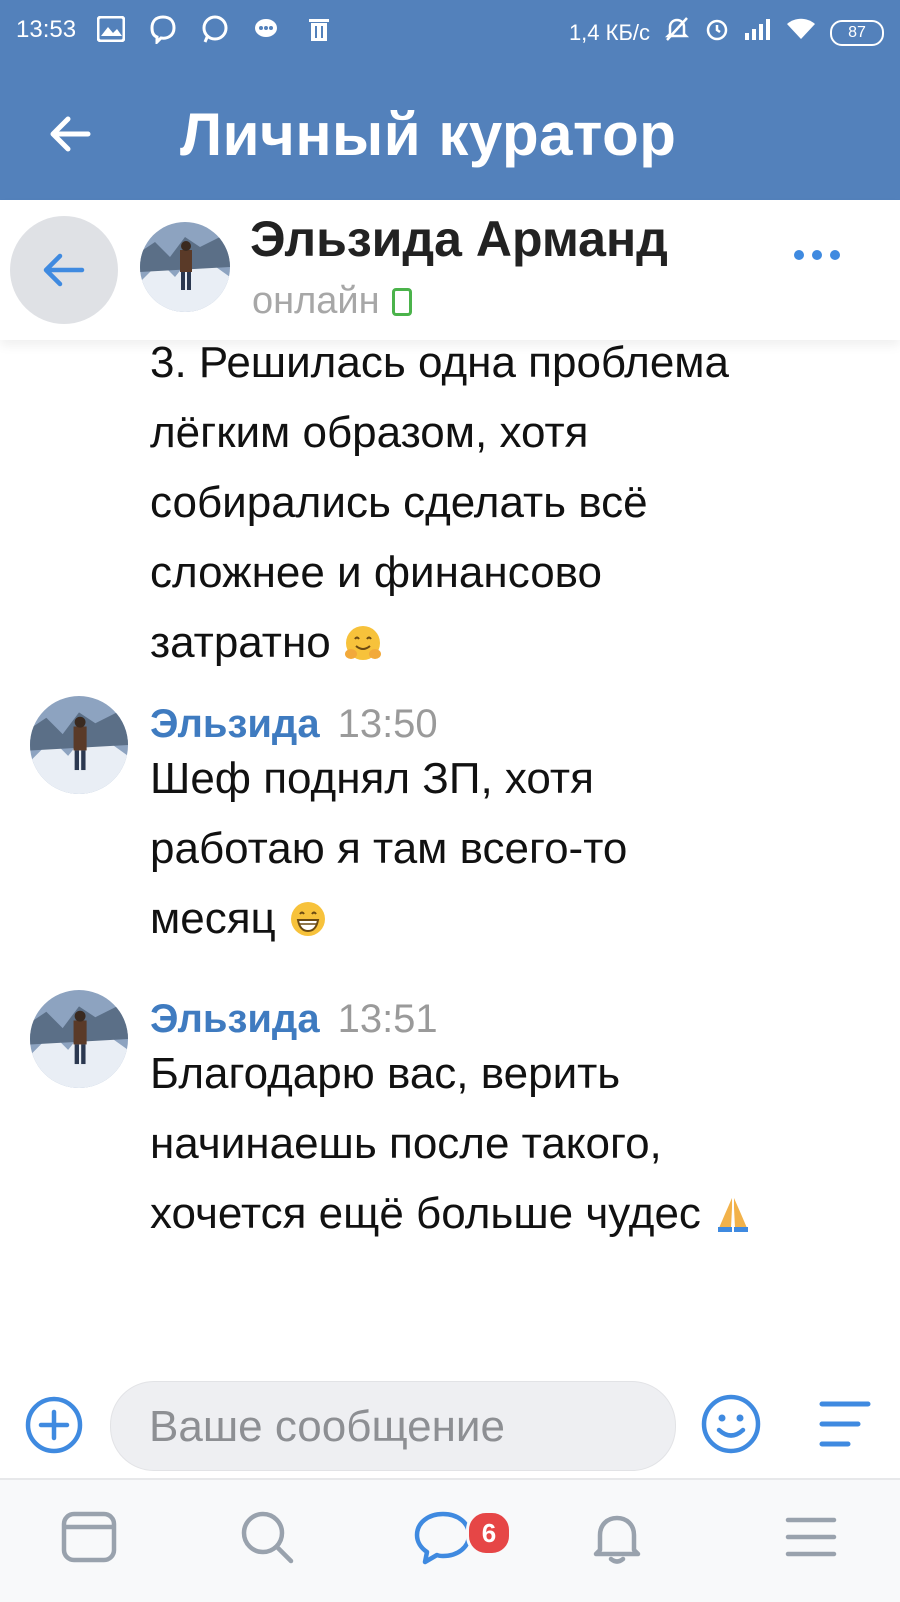  What do you see at coordinates (817, 255) in the screenshot?
I see `more-options-button` at bounding box center [817, 255].